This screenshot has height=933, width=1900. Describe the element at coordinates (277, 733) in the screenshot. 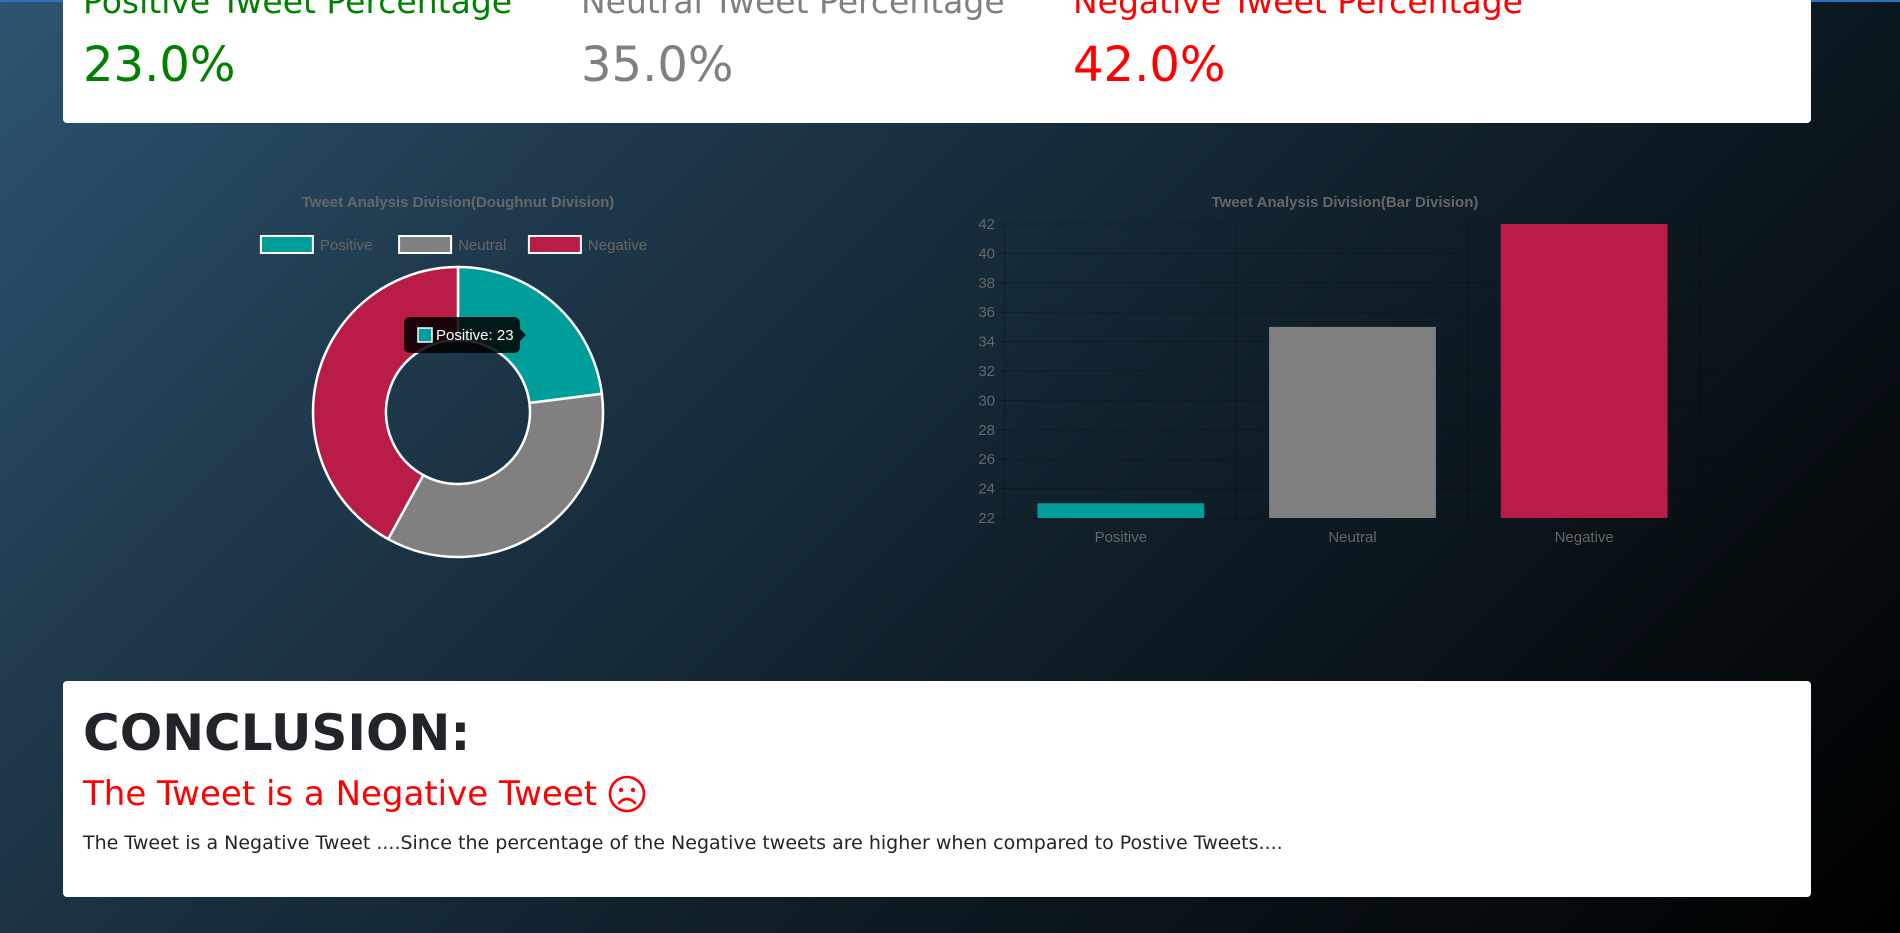

I see `conclusion-heading: CONCLUSION:` at that location.